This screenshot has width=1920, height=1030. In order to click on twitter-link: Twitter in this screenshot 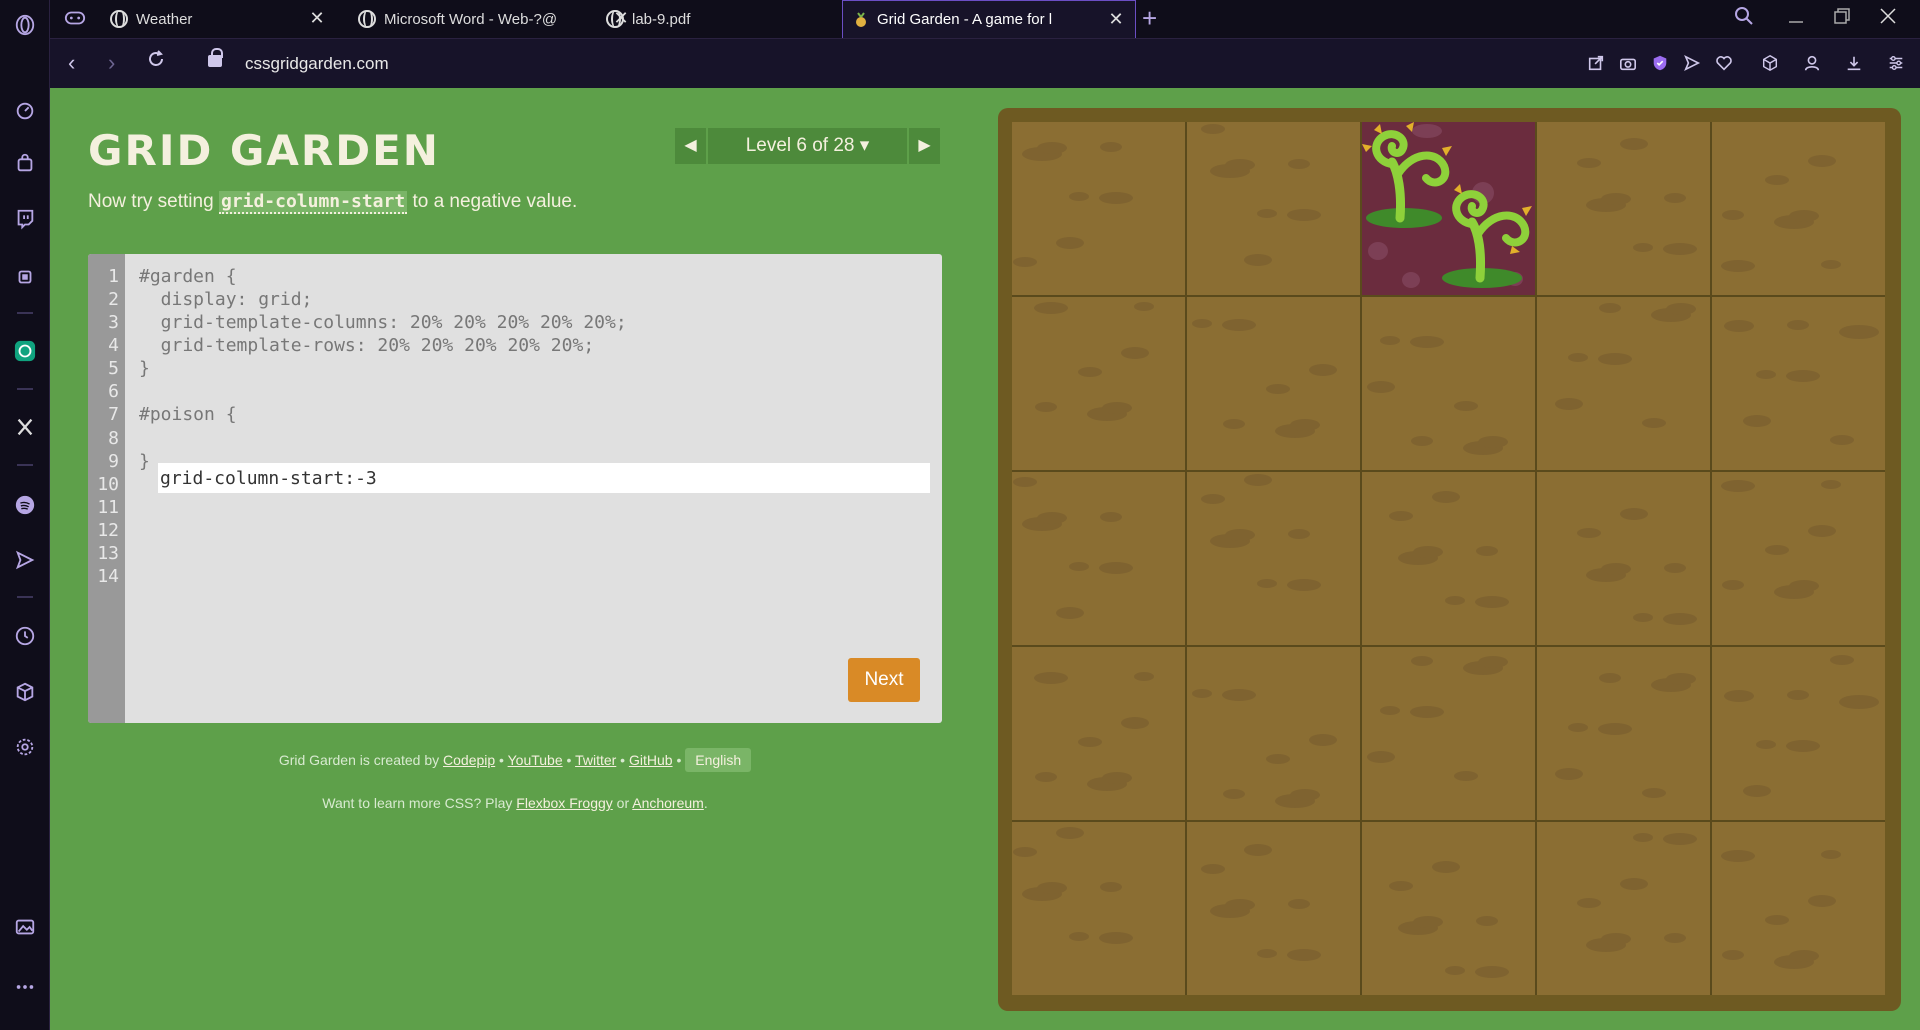, I will do `click(595, 760)`.